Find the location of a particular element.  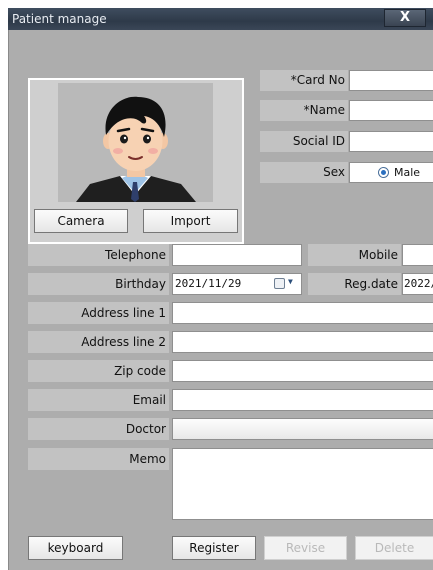

name-label: *Name is located at coordinates (304, 110).